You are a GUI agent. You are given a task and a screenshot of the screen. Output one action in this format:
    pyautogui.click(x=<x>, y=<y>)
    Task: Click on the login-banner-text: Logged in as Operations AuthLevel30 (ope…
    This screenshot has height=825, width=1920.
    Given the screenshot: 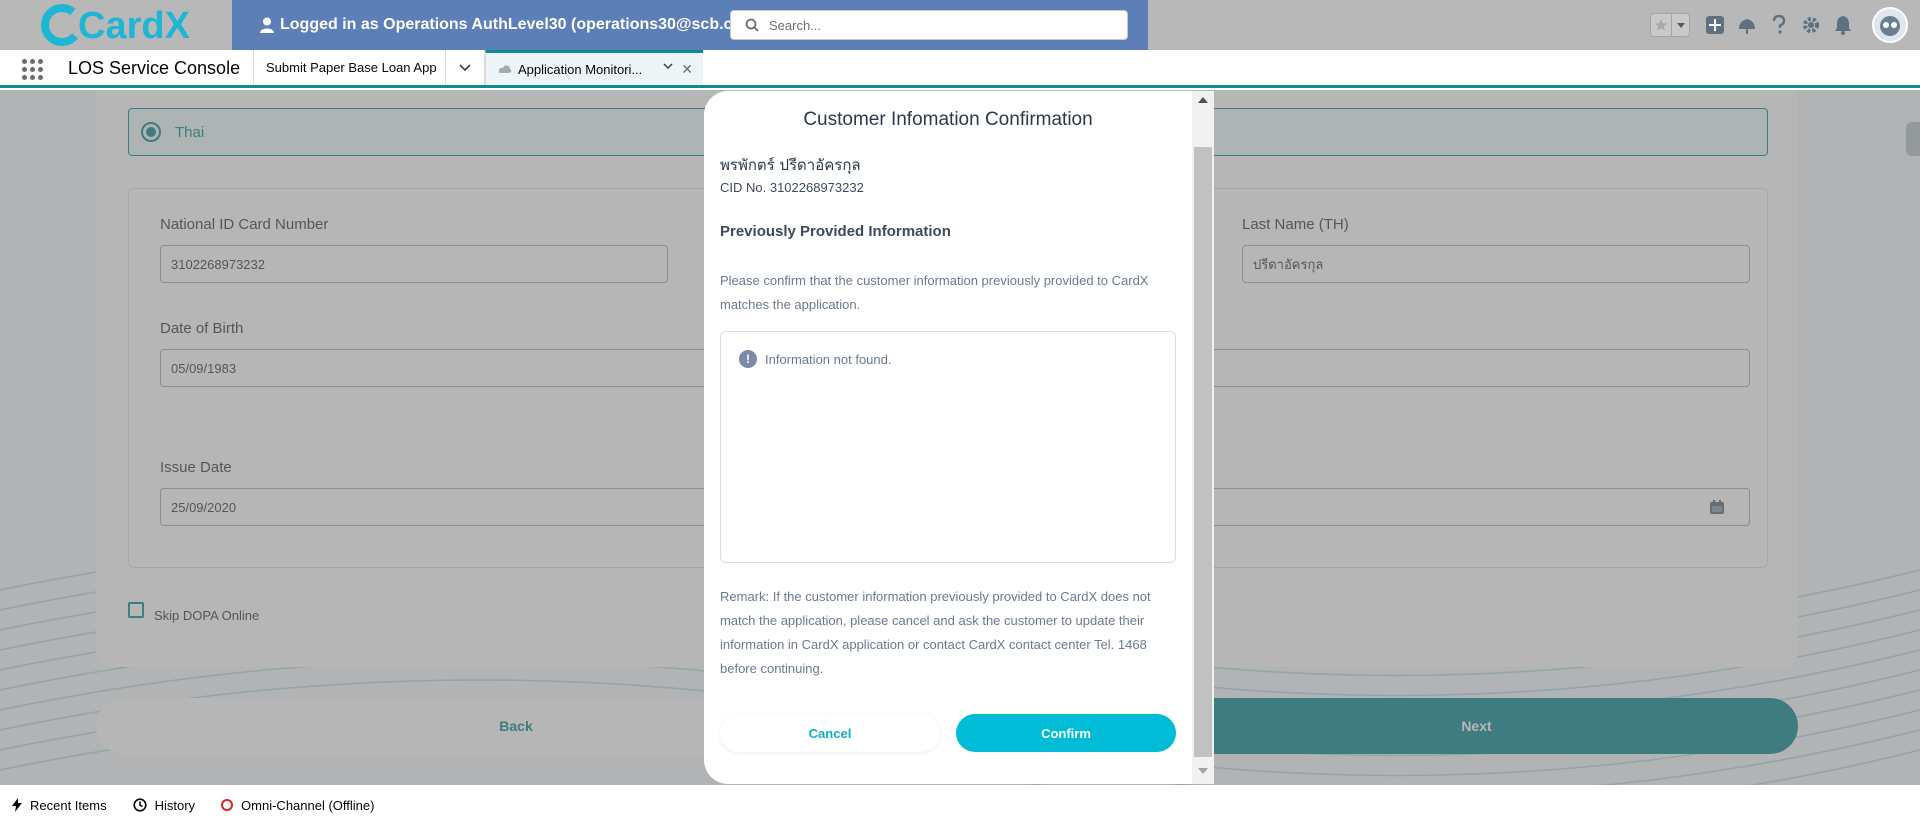 What is the action you would take?
    pyautogui.click(x=525, y=24)
    